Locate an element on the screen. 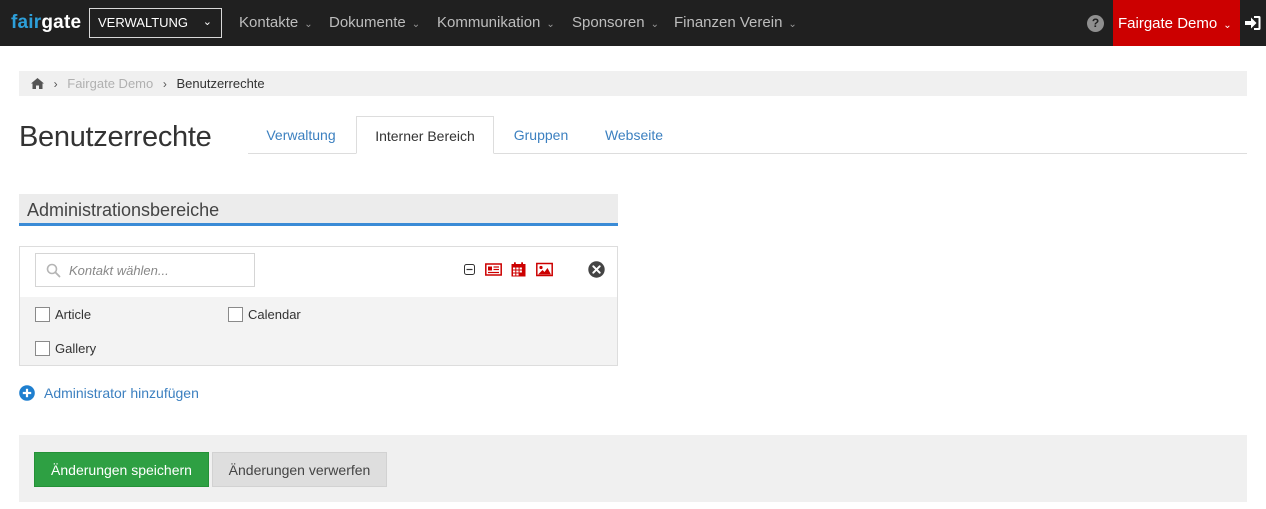 The width and height of the screenshot is (1266, 509). nav-item-finanzen-verein: Finanzen Verein ⌄ is located at coordinates (735, 22).